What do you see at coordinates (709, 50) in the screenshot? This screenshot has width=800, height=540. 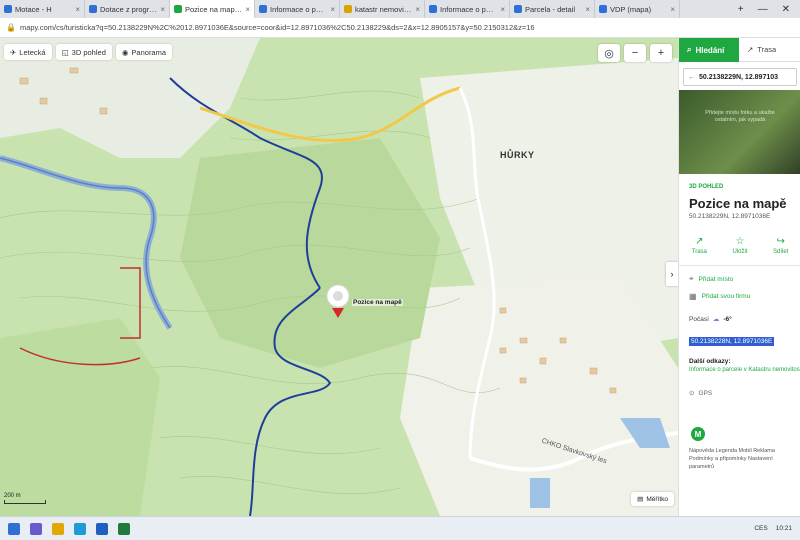 I see `tab-search: ⌕ Hledání` at bounding box center [709, 50].